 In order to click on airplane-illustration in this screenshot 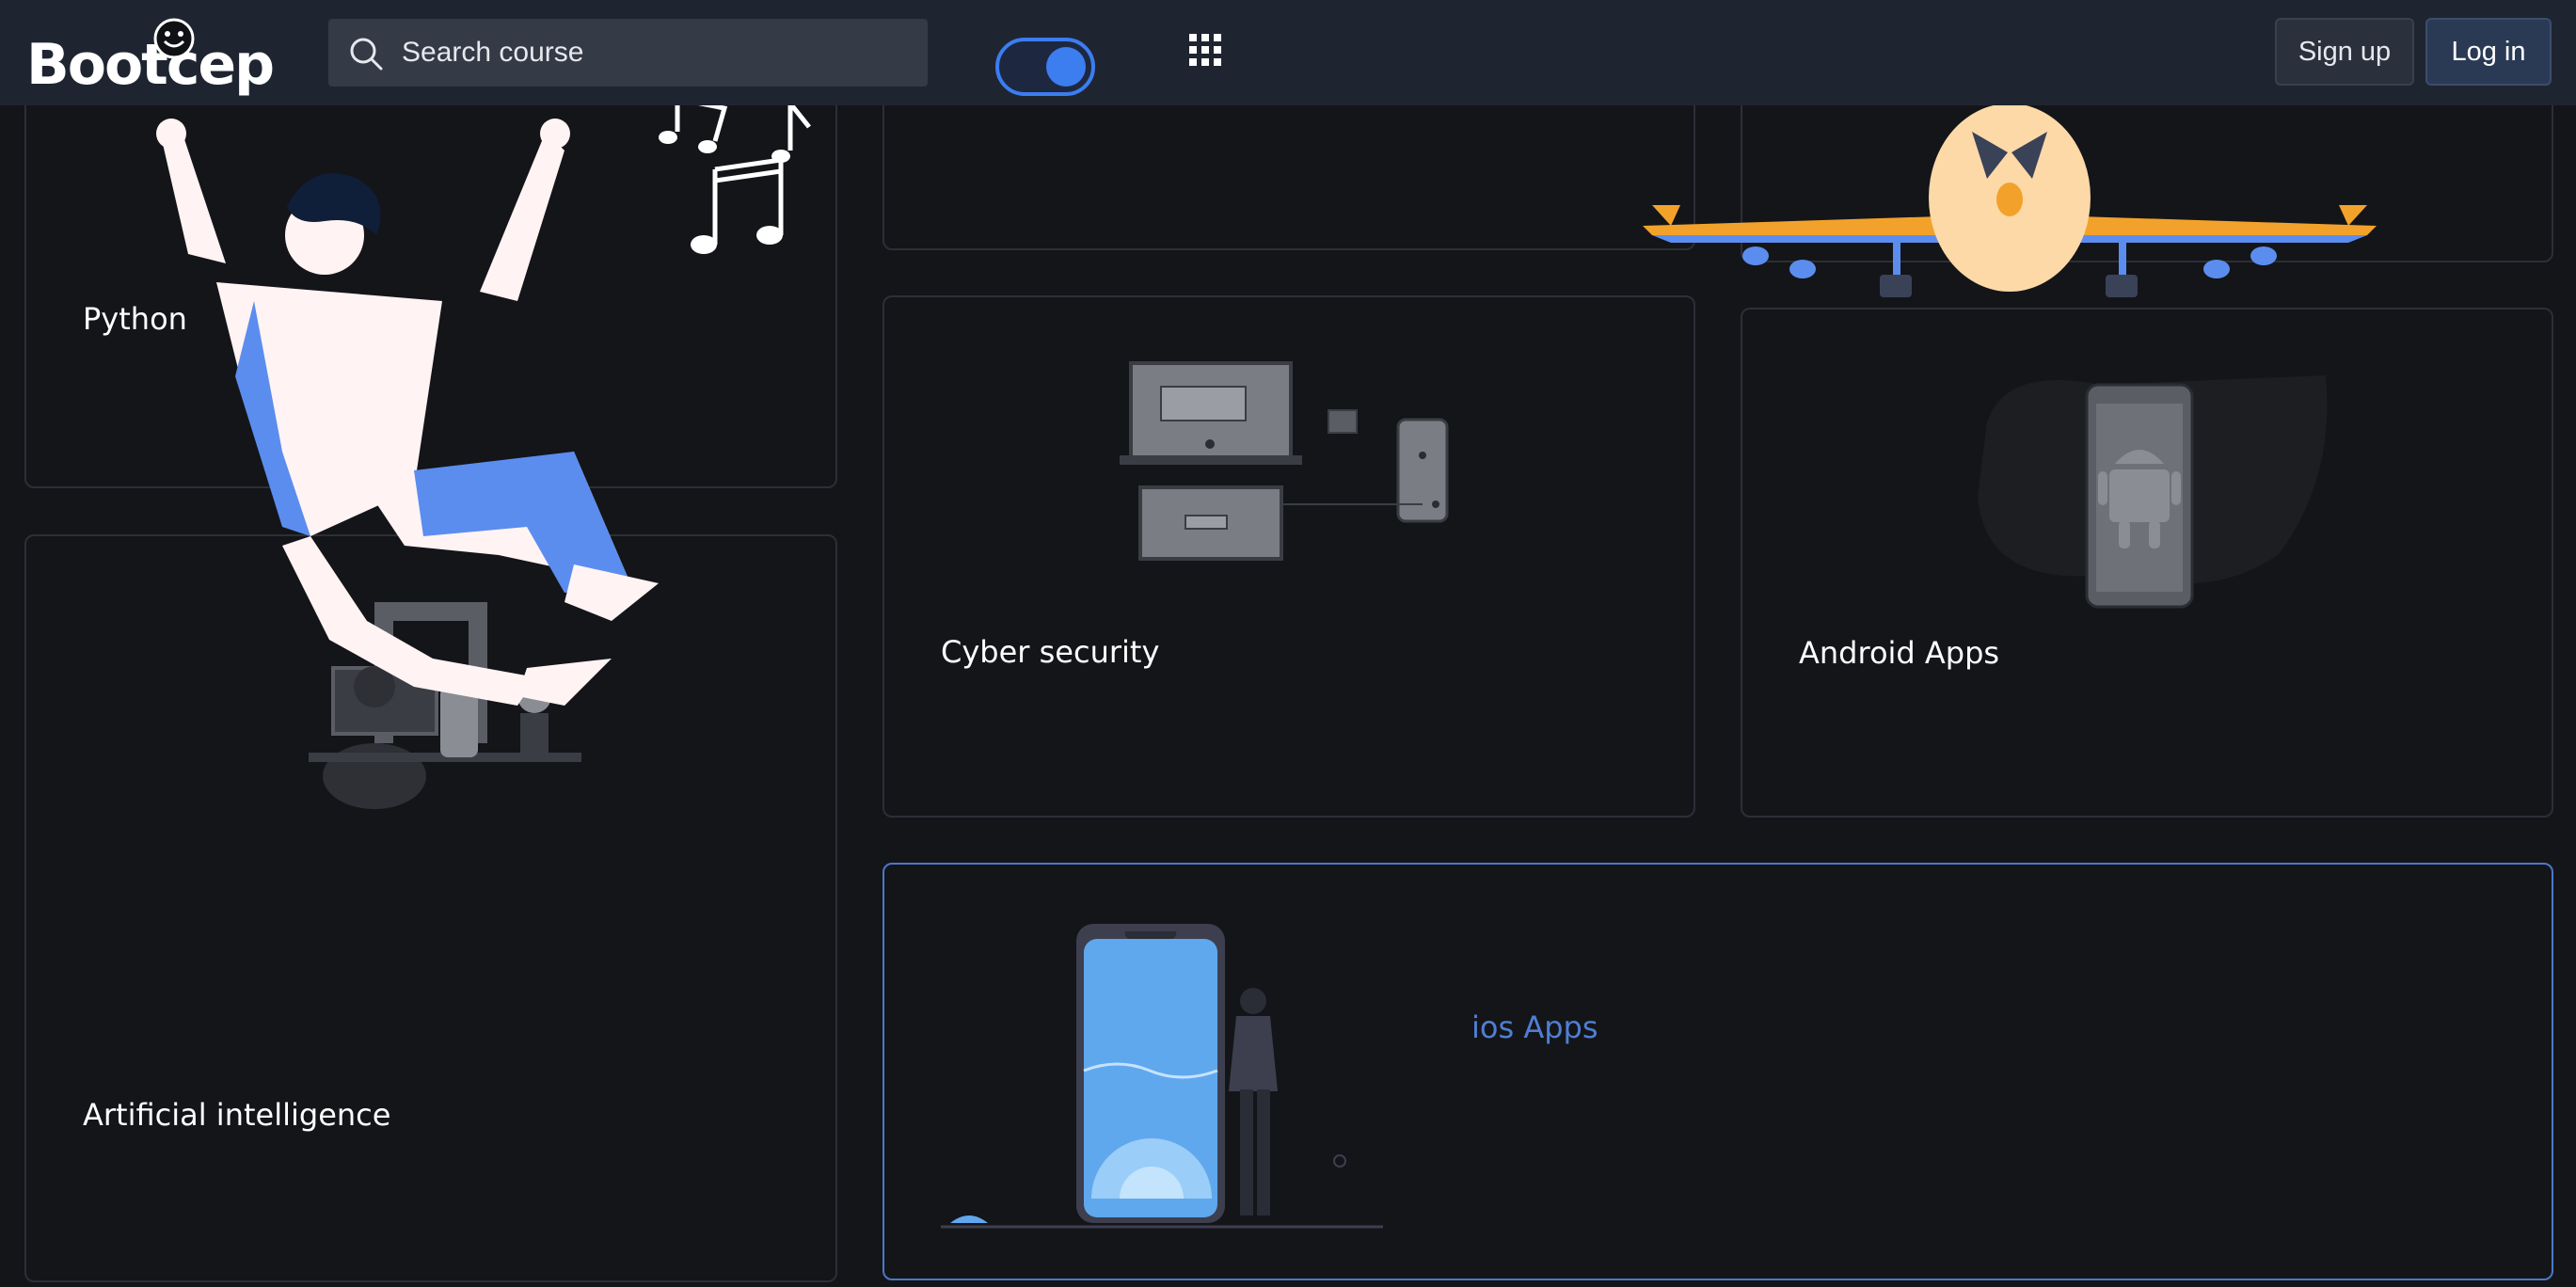, I will do `click(2010, 200)`.